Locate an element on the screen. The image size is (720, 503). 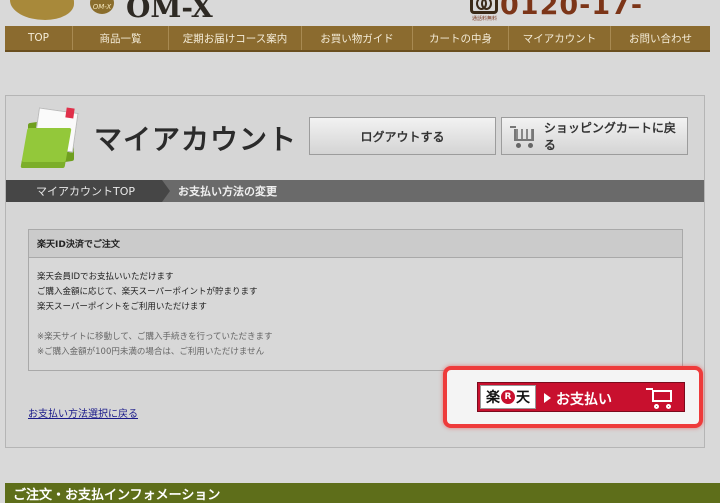
logo-text: OM-X is located at coordinates (169, 12).